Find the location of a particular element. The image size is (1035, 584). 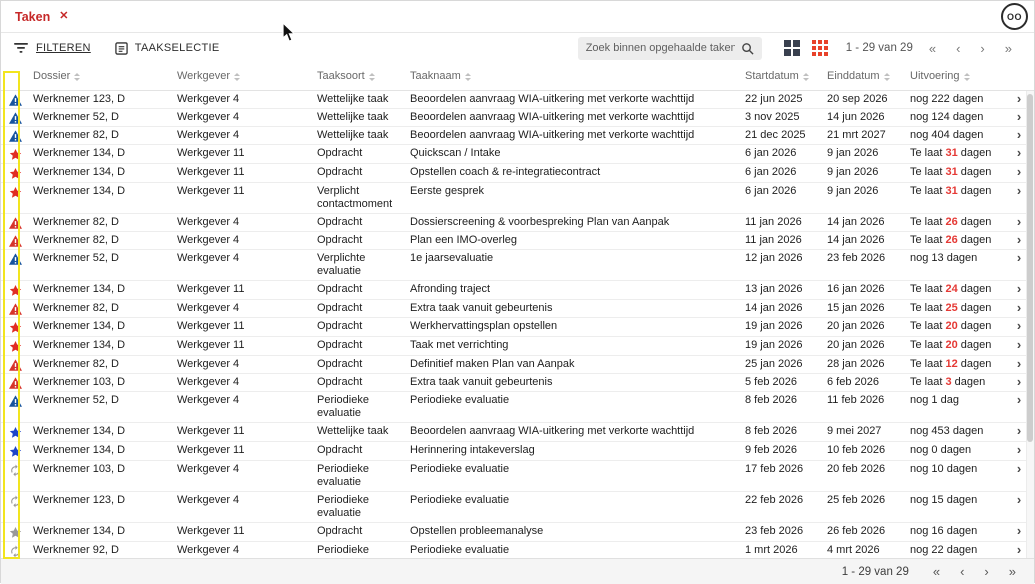

column-header-einddatum: Einddatum is located at coordinates (864, 76).